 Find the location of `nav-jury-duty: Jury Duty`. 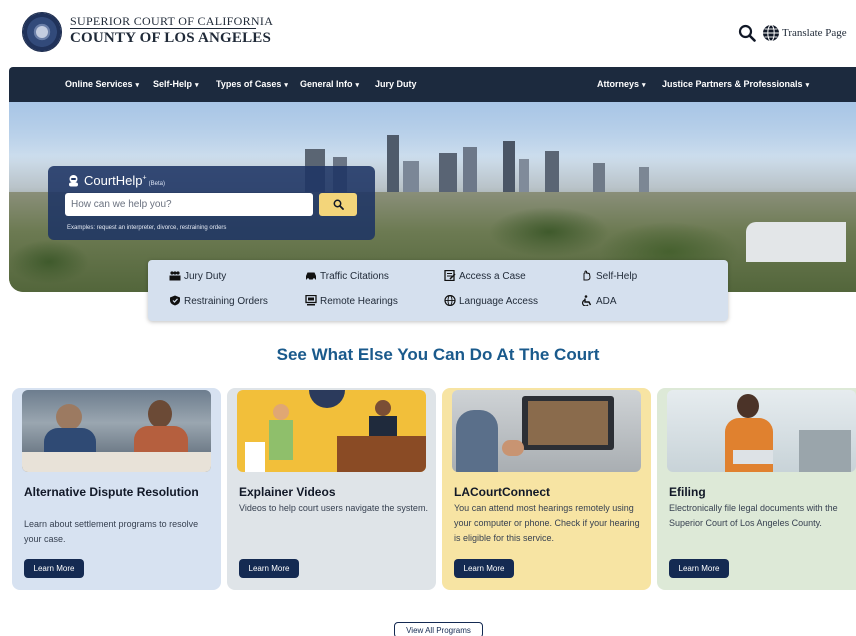

nav-jury-duty: Jury Duty is located at coordinates (396, 84).